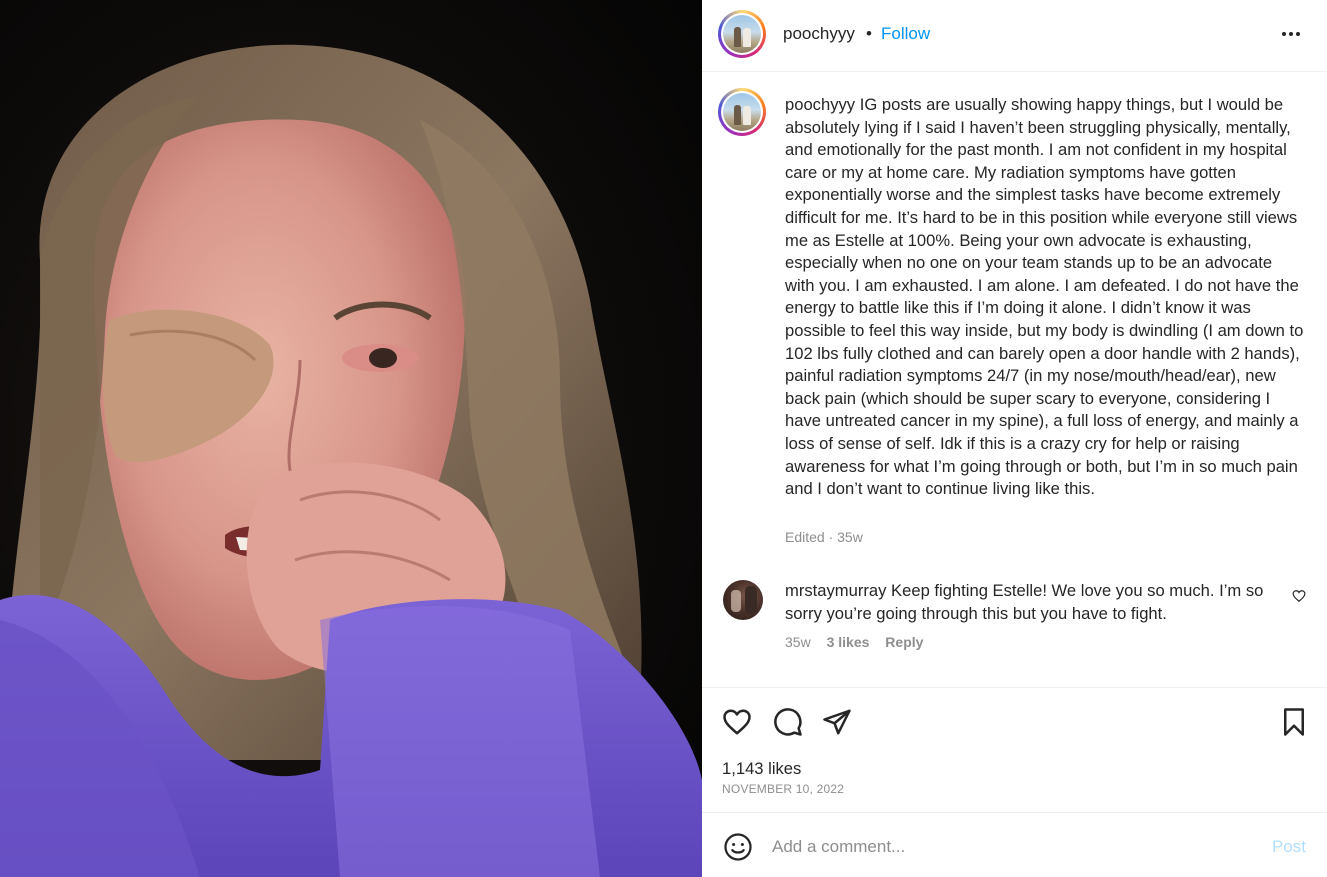  I want to click on action-bar, so click(1014, 717).